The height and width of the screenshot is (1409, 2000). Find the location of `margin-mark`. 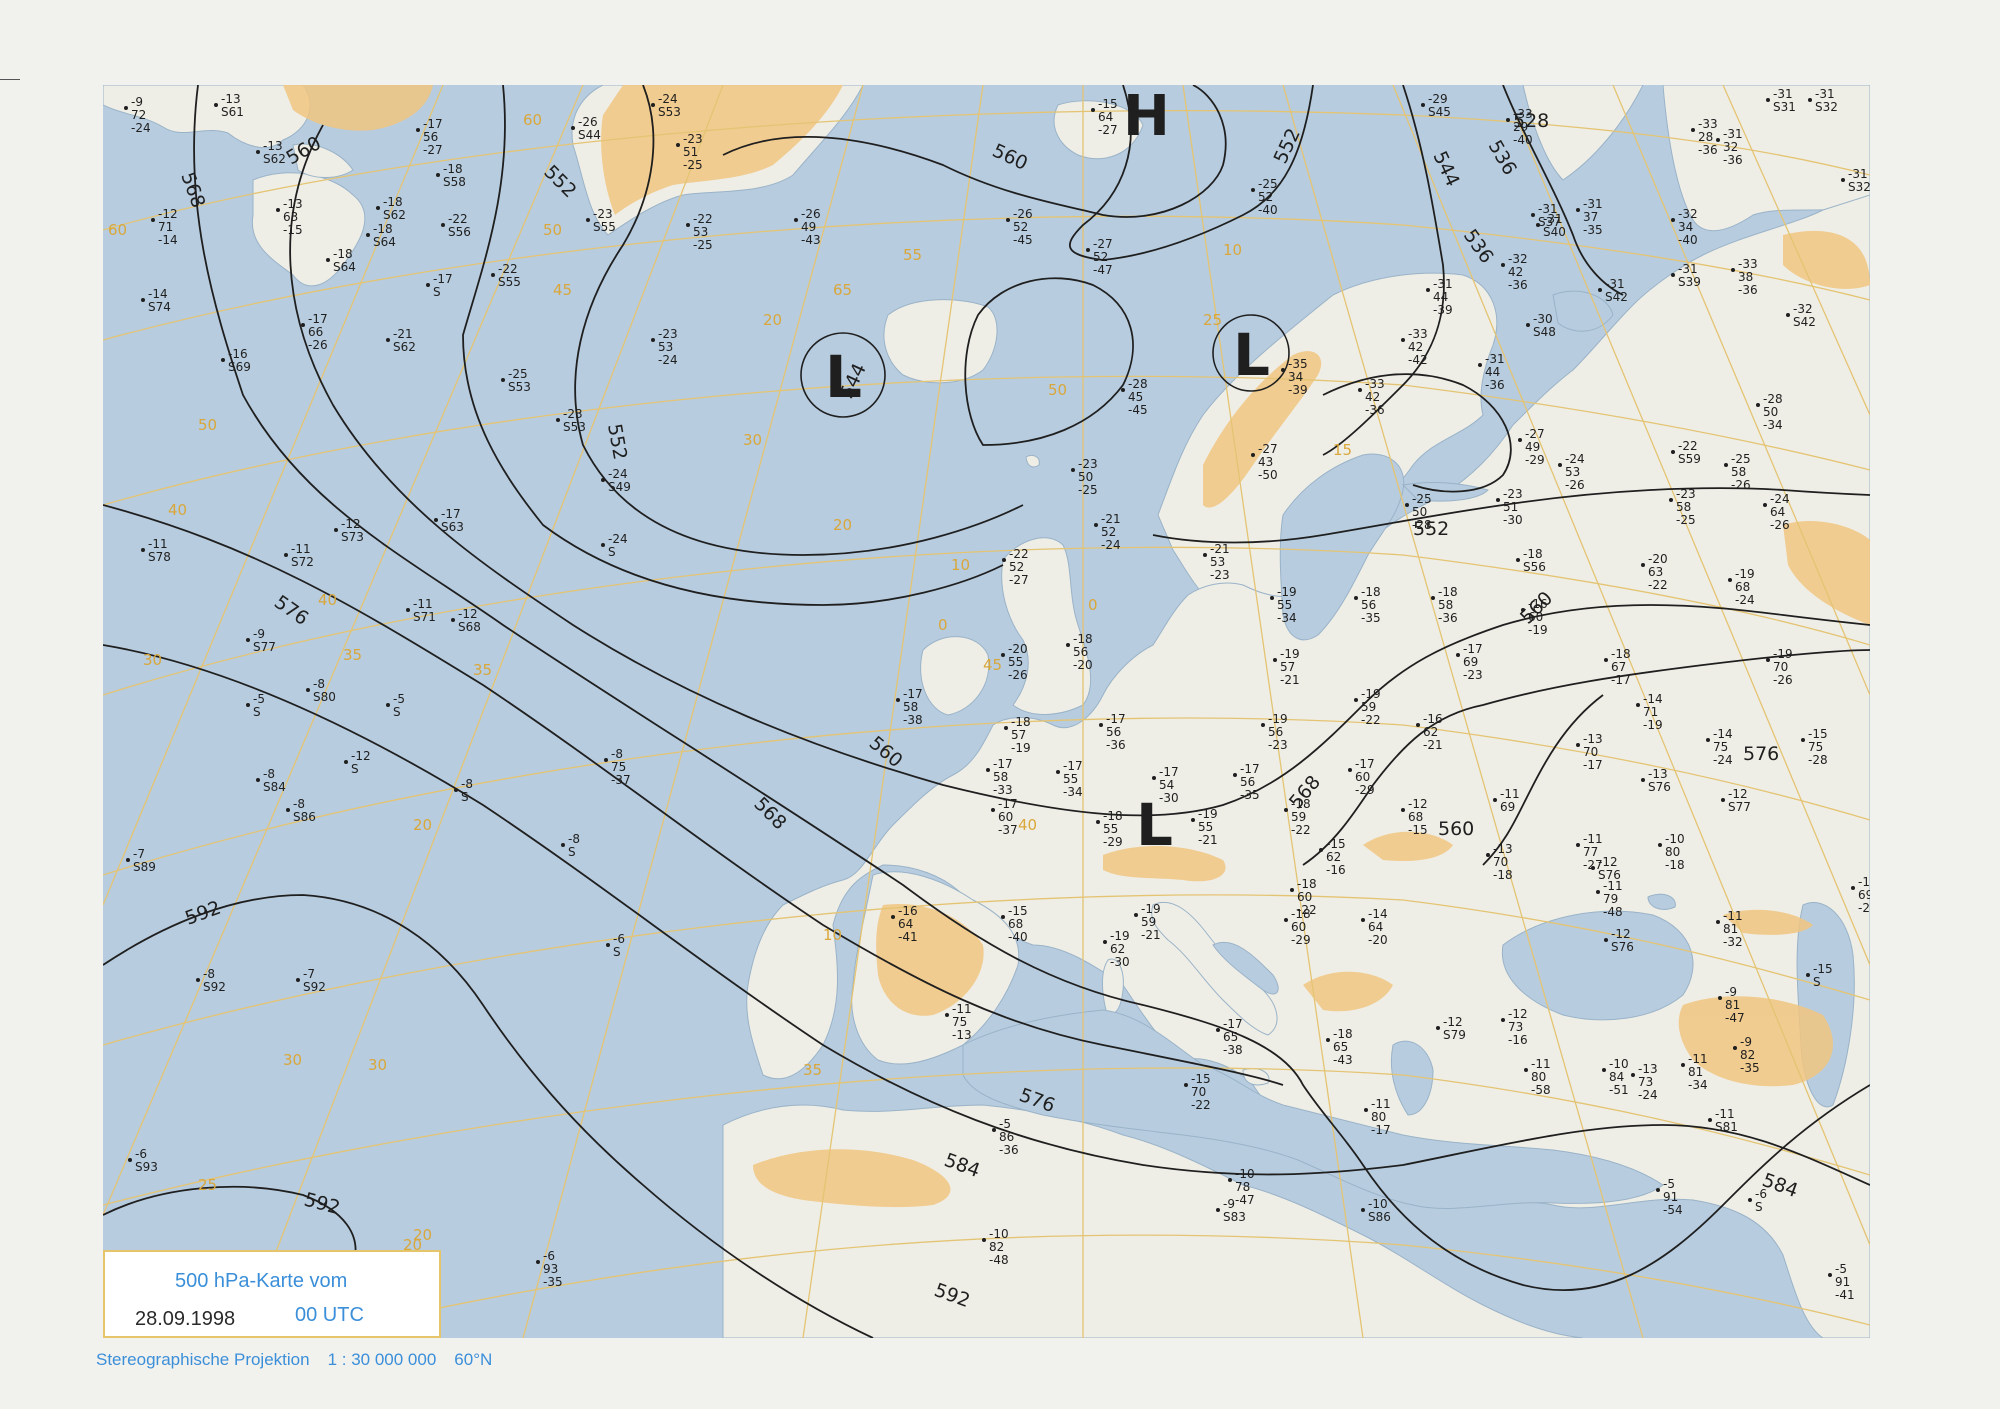

margin-mark is located at coordinates (10, 79).